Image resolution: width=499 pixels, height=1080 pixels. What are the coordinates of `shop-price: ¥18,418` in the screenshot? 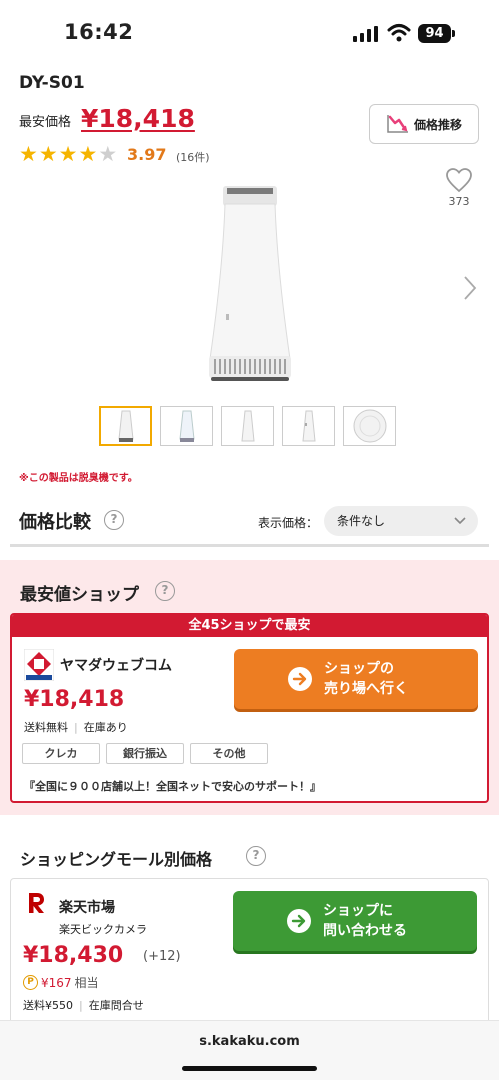 It's located at (74, 699).